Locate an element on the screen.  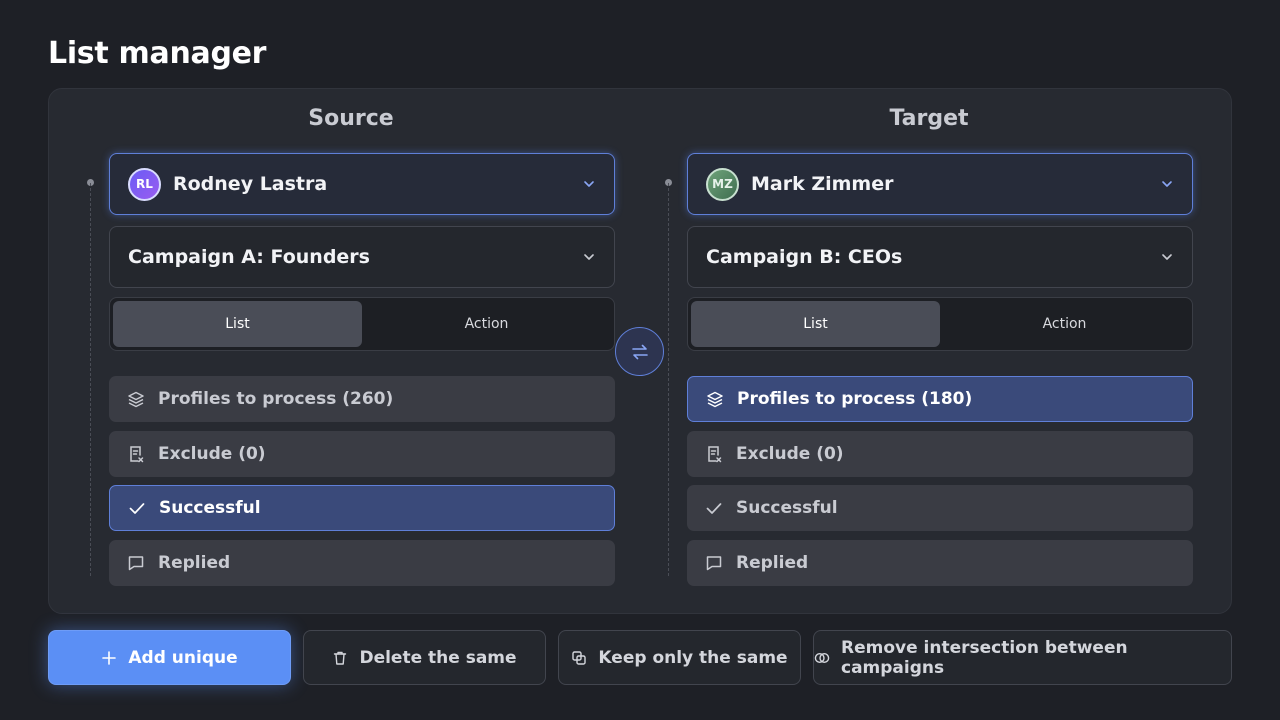
trash-icon is located at coordinates (340, 658).